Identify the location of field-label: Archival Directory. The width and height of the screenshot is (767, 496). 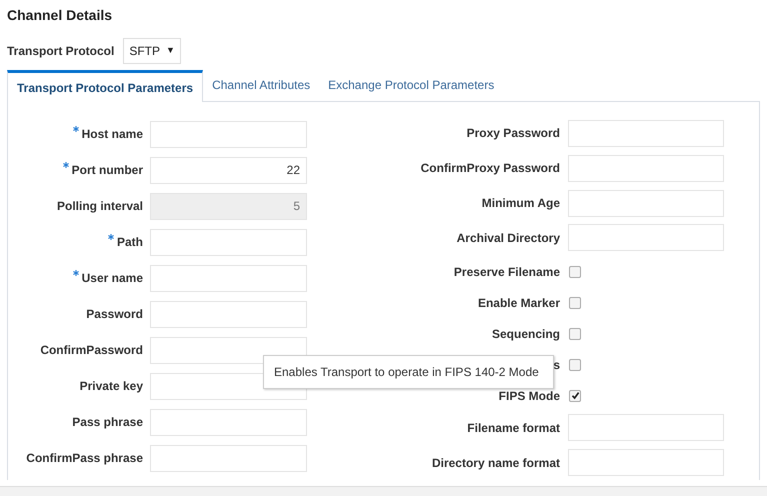
(508, 237).